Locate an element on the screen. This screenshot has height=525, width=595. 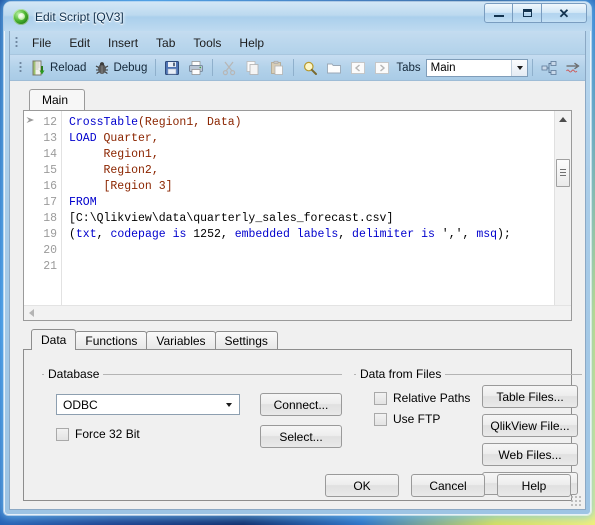
folder-icon is located at coordinates (334, 68).